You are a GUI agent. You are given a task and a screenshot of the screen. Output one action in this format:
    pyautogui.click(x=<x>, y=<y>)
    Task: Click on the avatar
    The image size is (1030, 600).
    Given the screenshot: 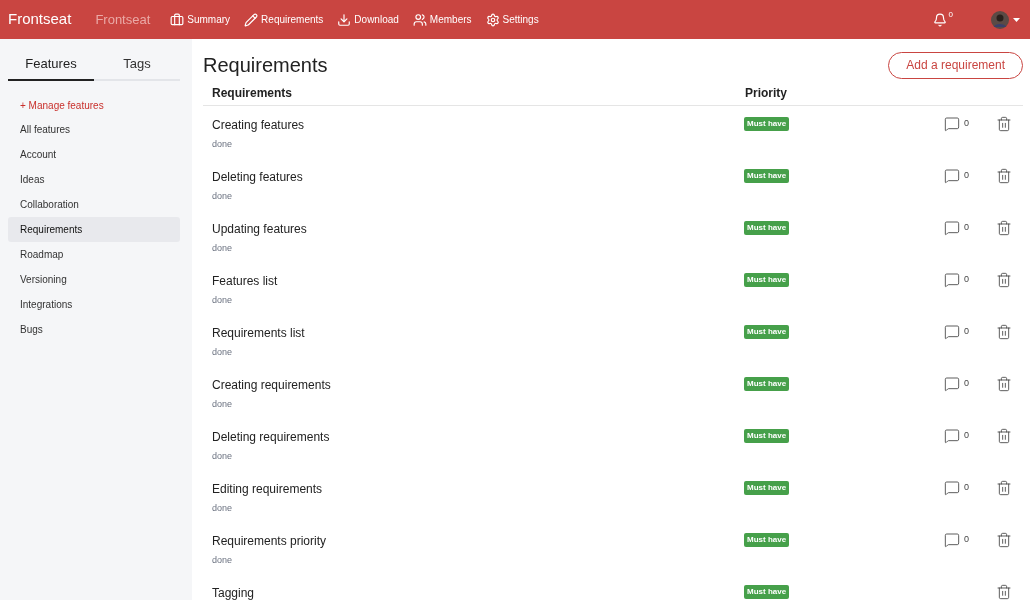 What is the action you would take?
    pyautogui.click(x=1000, y=19)
    